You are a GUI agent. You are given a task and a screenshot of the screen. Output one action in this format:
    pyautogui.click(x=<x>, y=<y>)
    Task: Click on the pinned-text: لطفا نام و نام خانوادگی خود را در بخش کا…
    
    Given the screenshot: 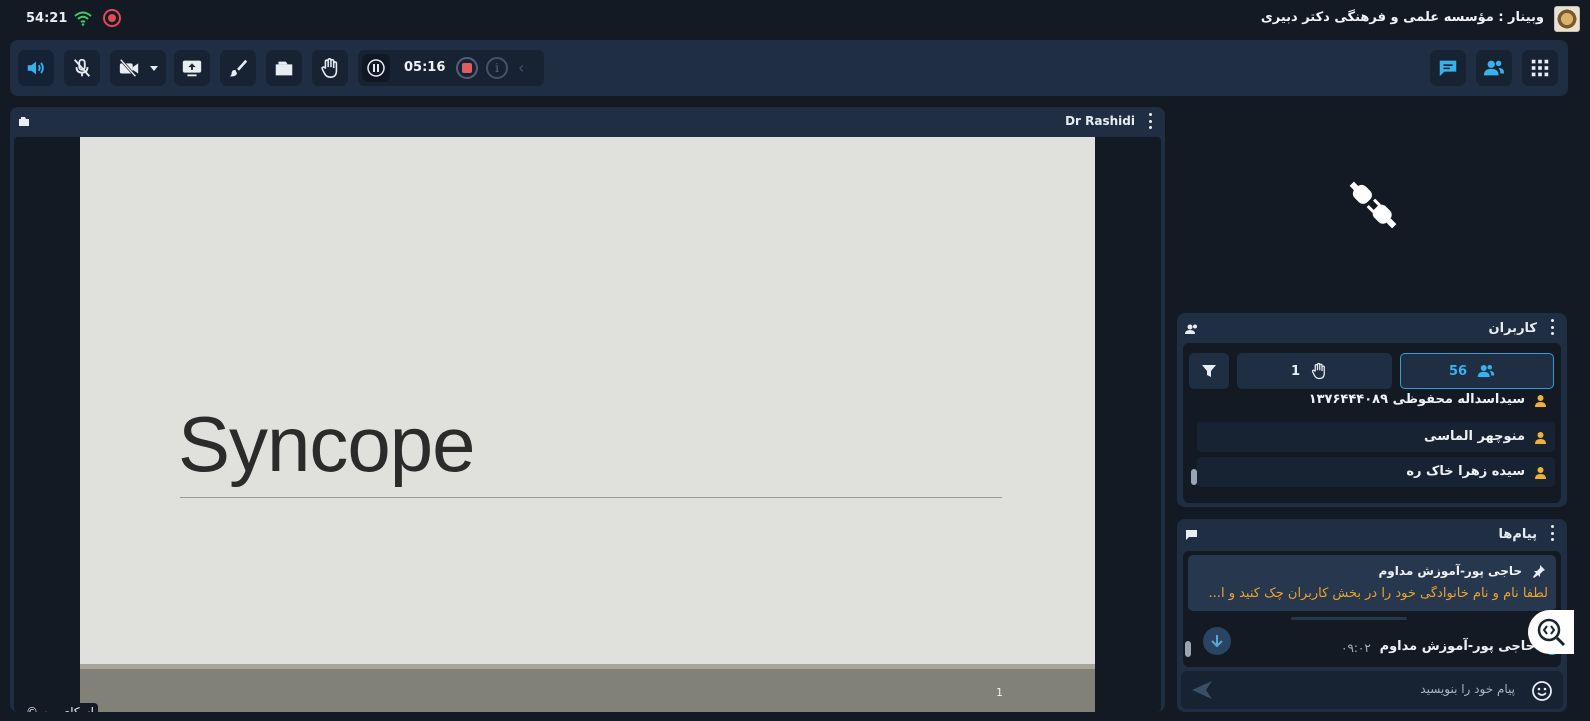 What is the action you would take?
    pyautogui.click(x=1378, y=593)
    